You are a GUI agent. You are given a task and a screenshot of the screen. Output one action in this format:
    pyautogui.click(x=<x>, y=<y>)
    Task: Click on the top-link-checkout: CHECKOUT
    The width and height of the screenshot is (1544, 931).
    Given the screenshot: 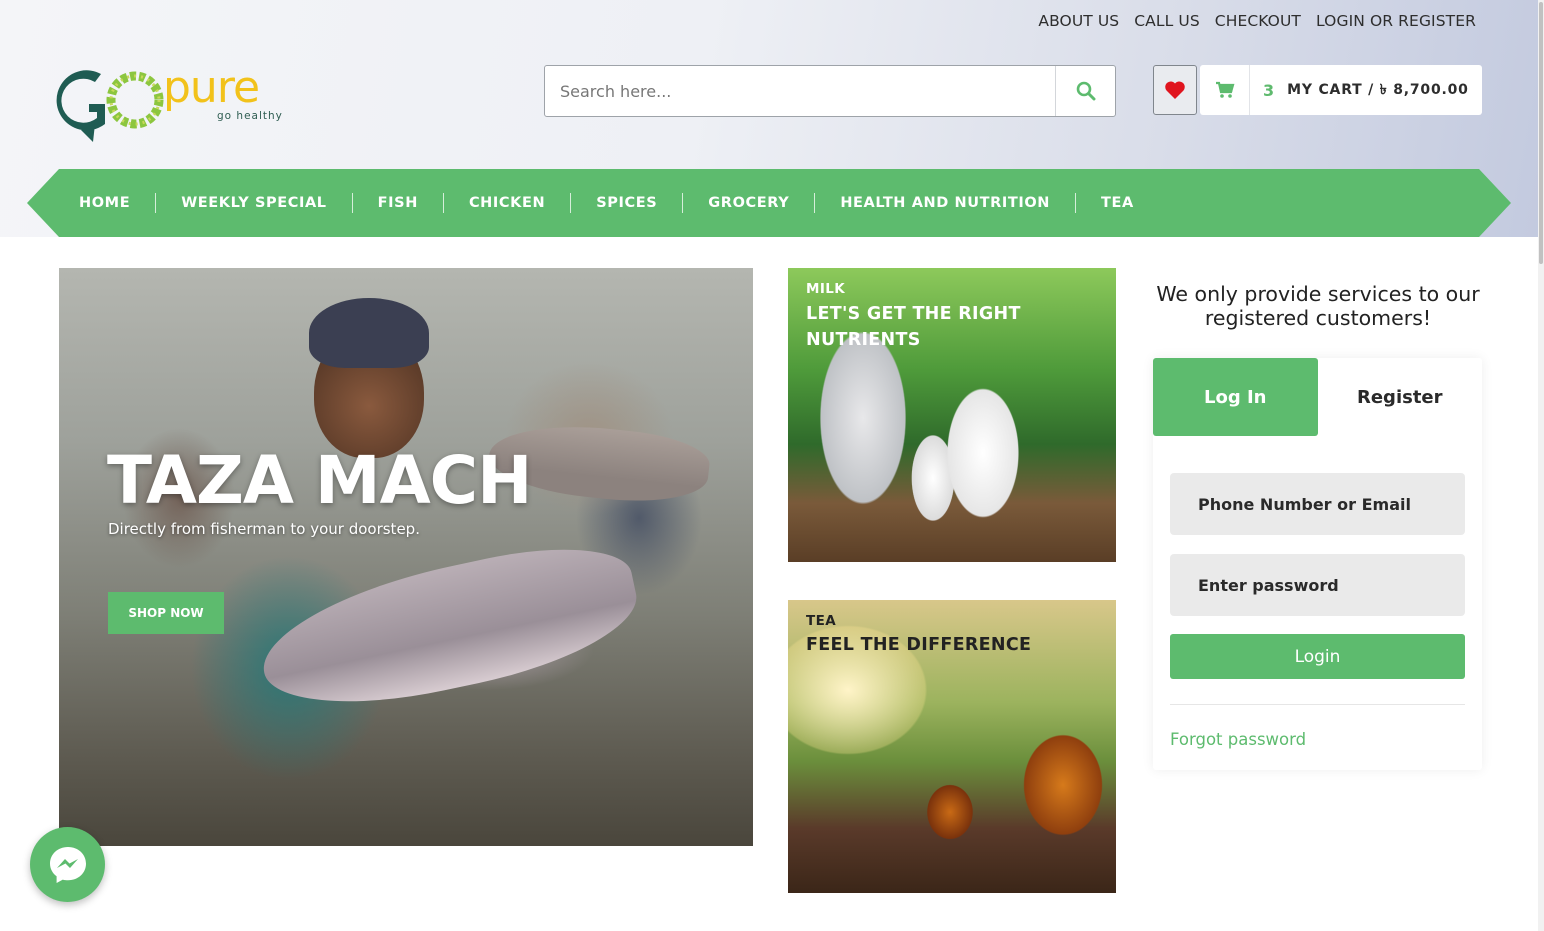 What is the action you would take?
    pyautogui.click(x=1258, y=21)
    